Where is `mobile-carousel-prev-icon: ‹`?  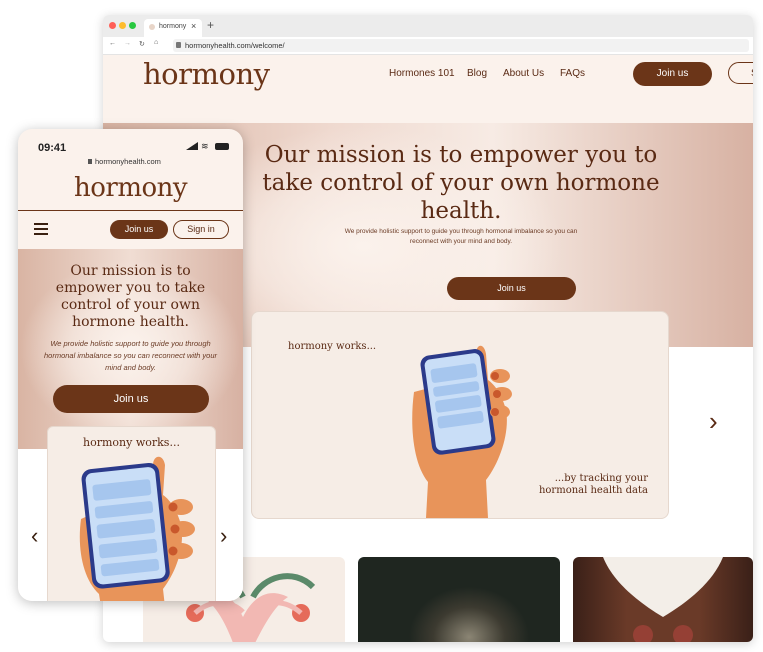
mobile-carousel-prev-icon: ‹ is located at coordinates (34, 536).